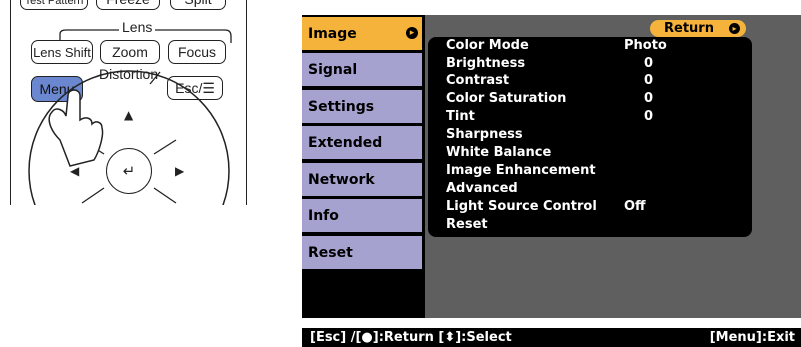 The width and height of the screenshot is (801, 347). I want to click on item-label: Brightness, so click(486, 63).